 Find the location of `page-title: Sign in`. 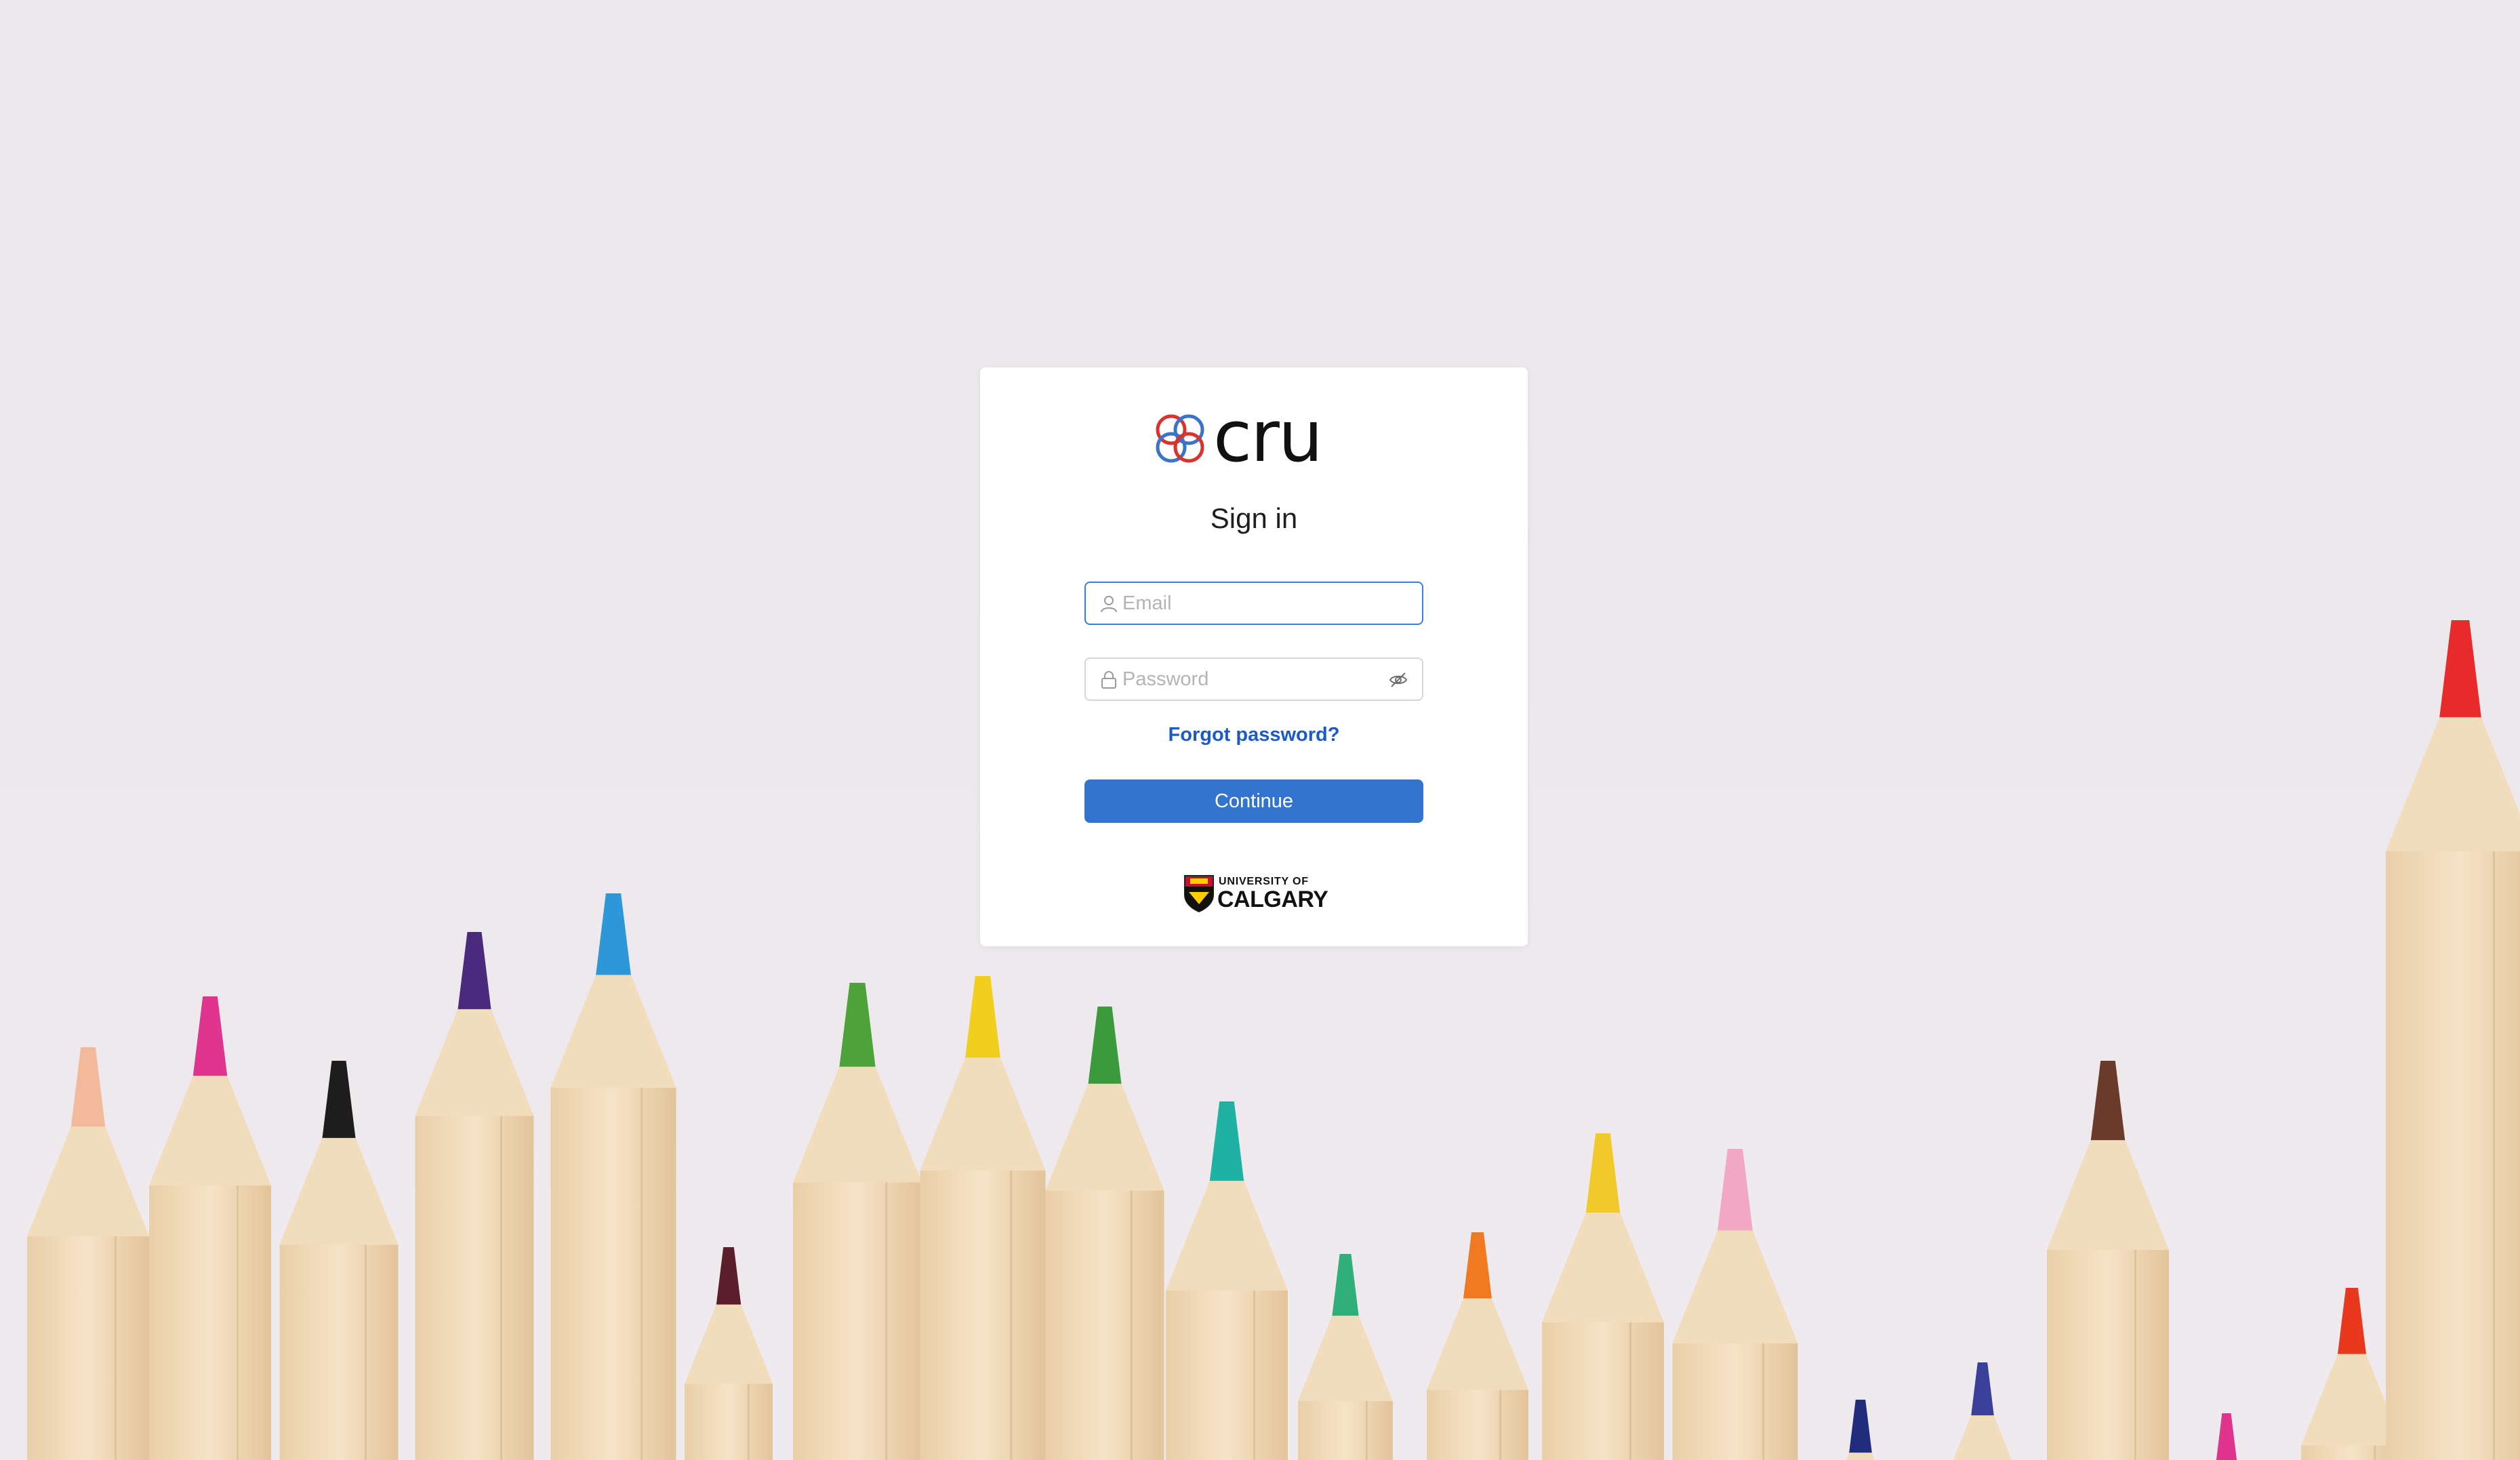

page-title: Sign in is located at coordinates (1254, 518).